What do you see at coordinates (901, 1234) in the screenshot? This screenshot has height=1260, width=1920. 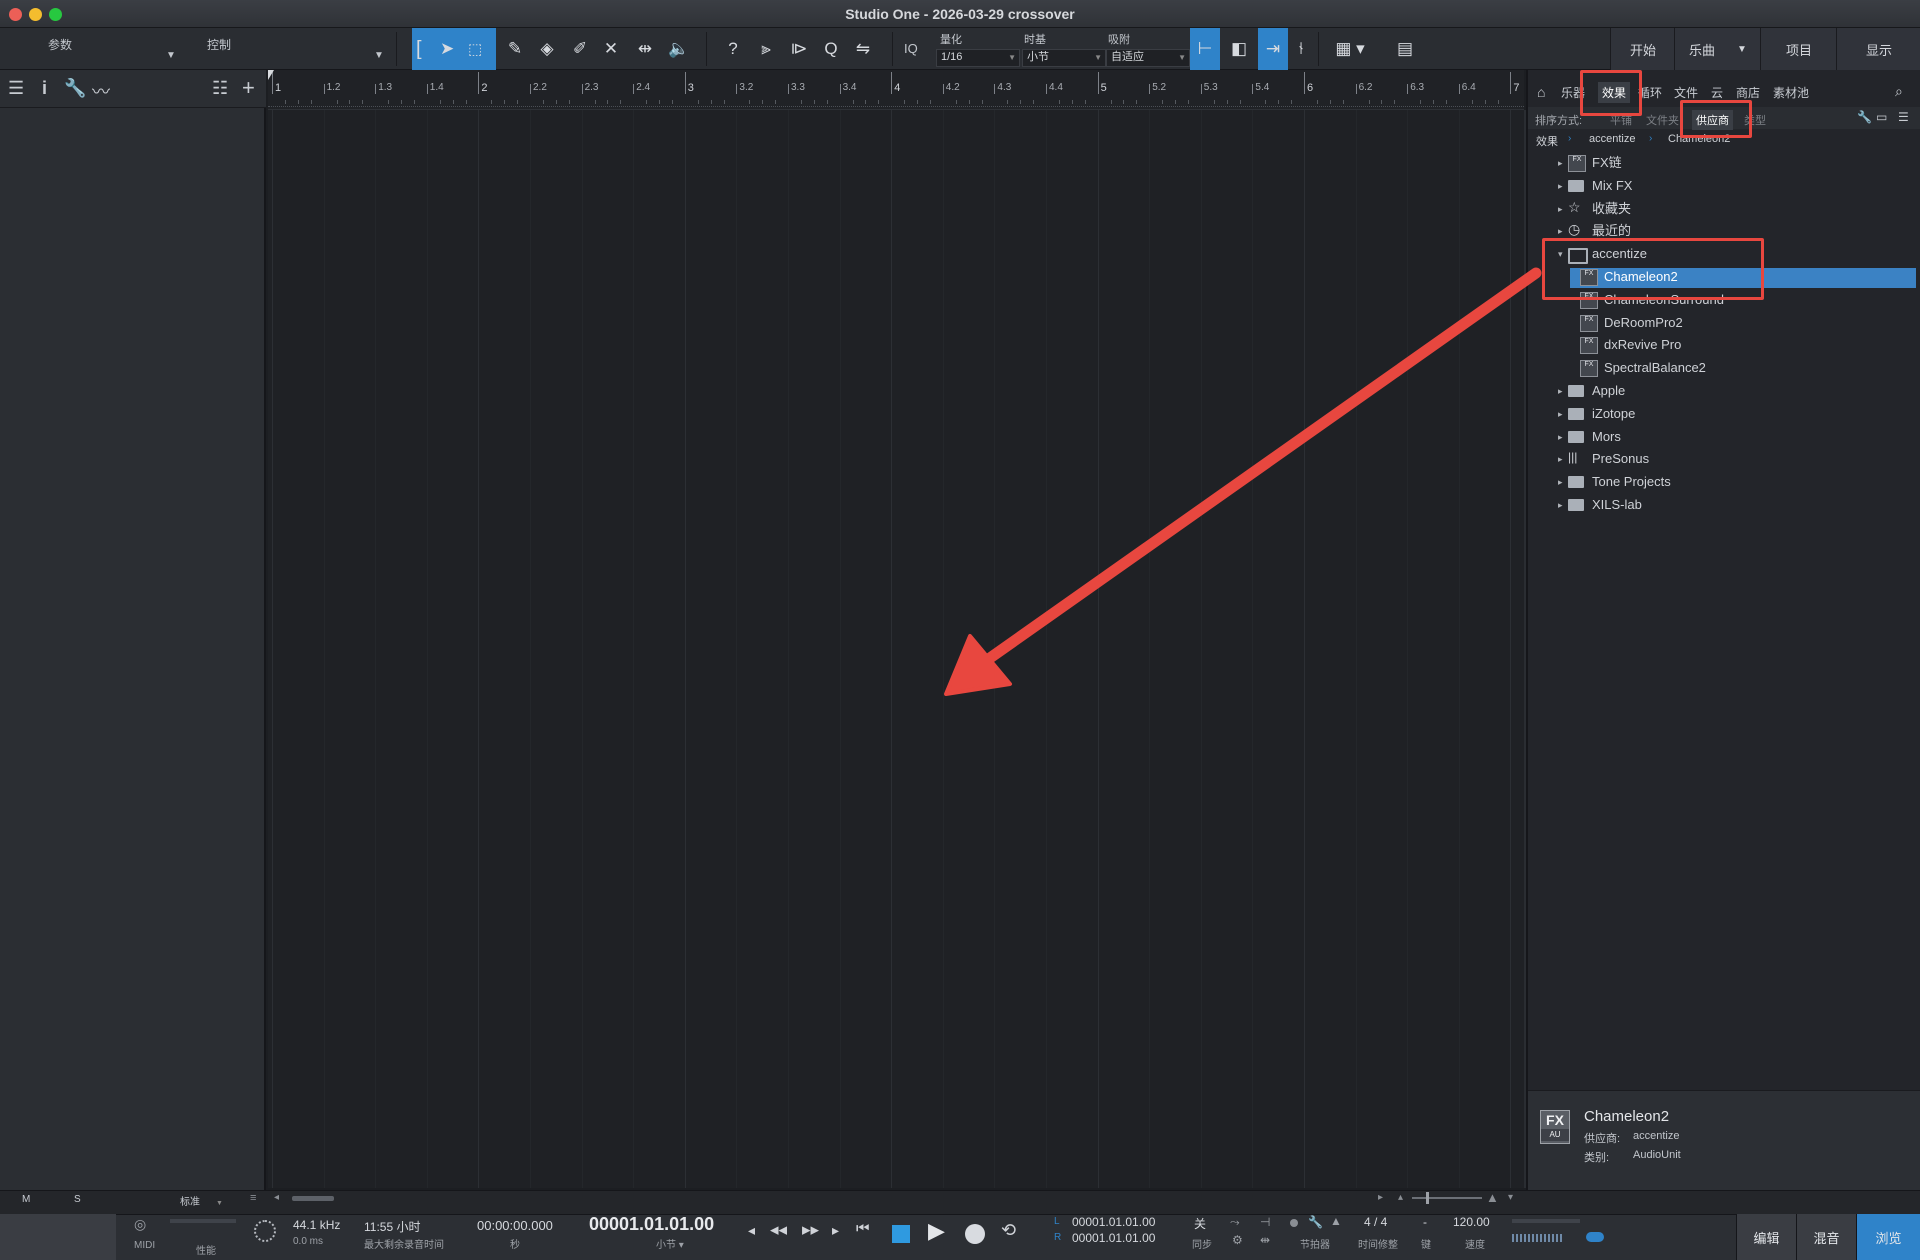 I see `stop-button` at bounding box center [901, 1234].